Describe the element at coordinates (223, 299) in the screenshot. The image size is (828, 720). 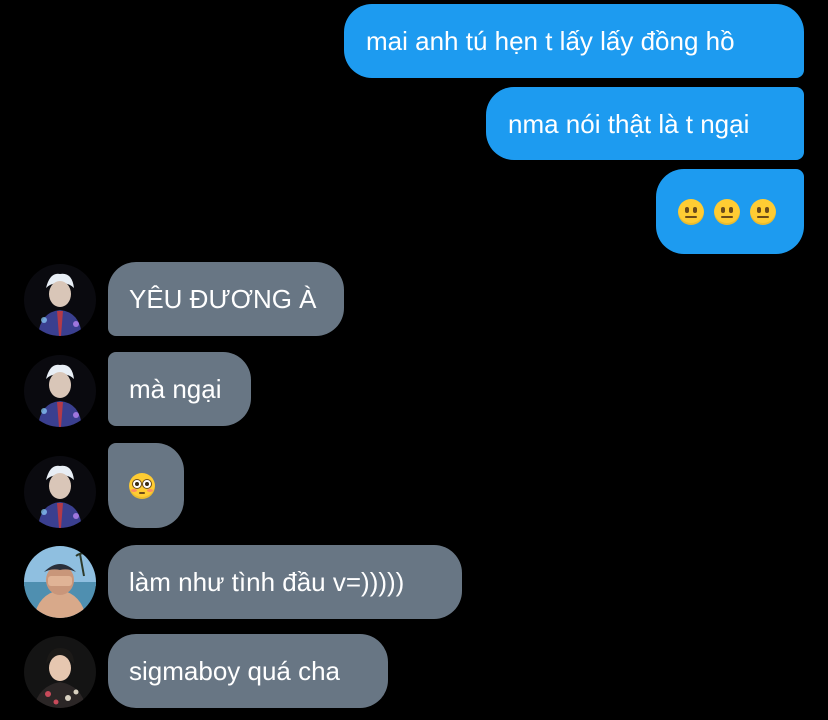
I see `message-text: YÊU ĐƯƠNG À` at that location.